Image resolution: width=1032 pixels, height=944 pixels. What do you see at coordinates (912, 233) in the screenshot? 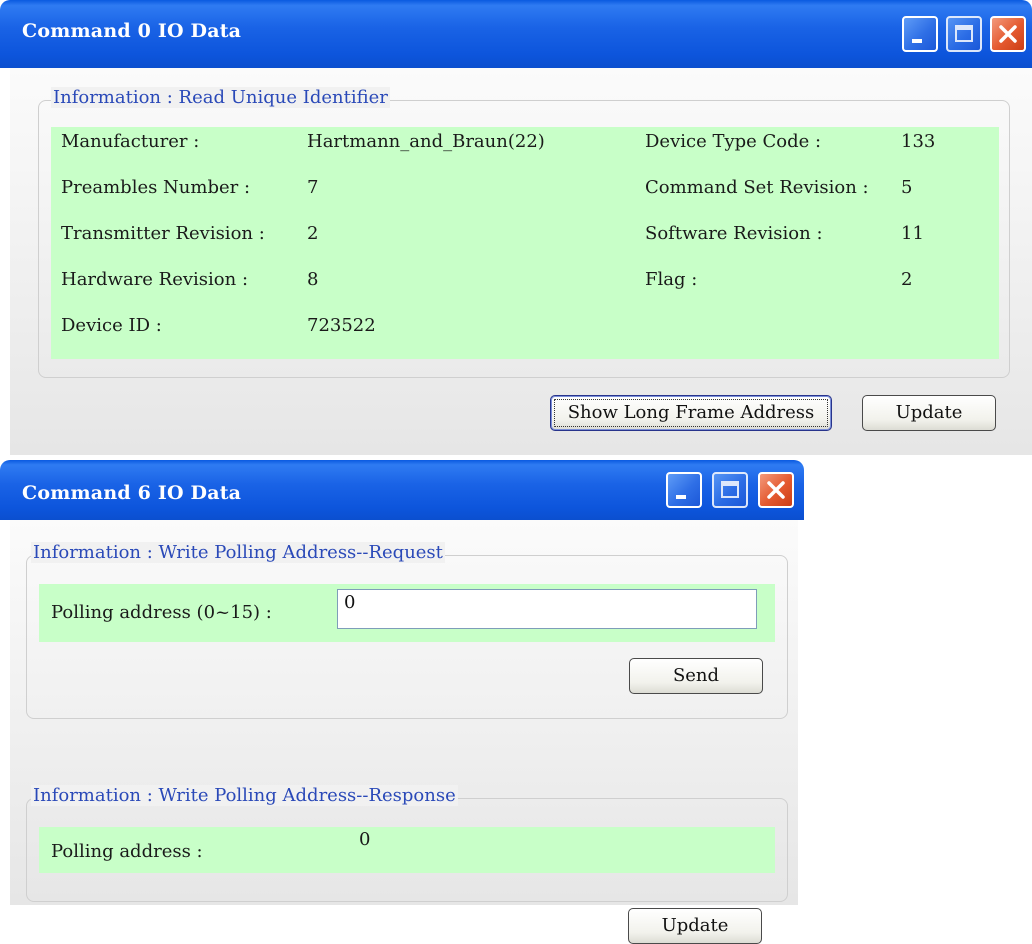
I see `software-revision-value: 11` at bounding box center [912, 233].